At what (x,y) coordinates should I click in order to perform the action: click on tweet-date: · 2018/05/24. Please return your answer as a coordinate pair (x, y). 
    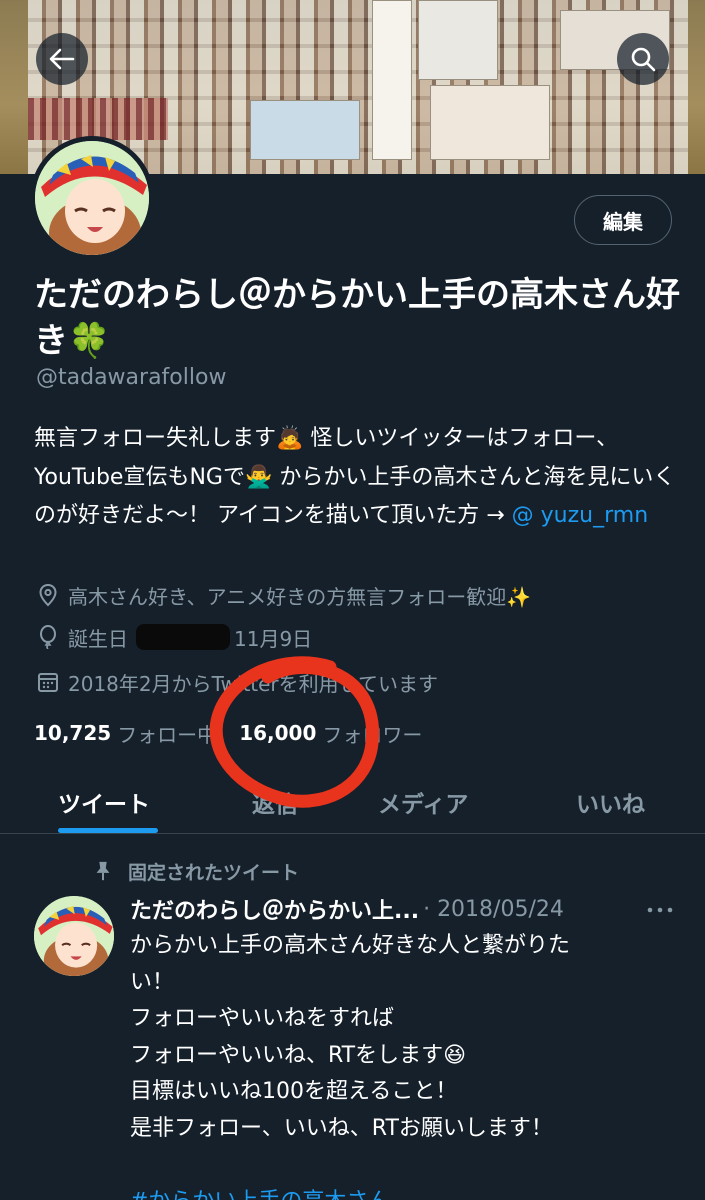
    Looking at the image, I should click on (493, 909).